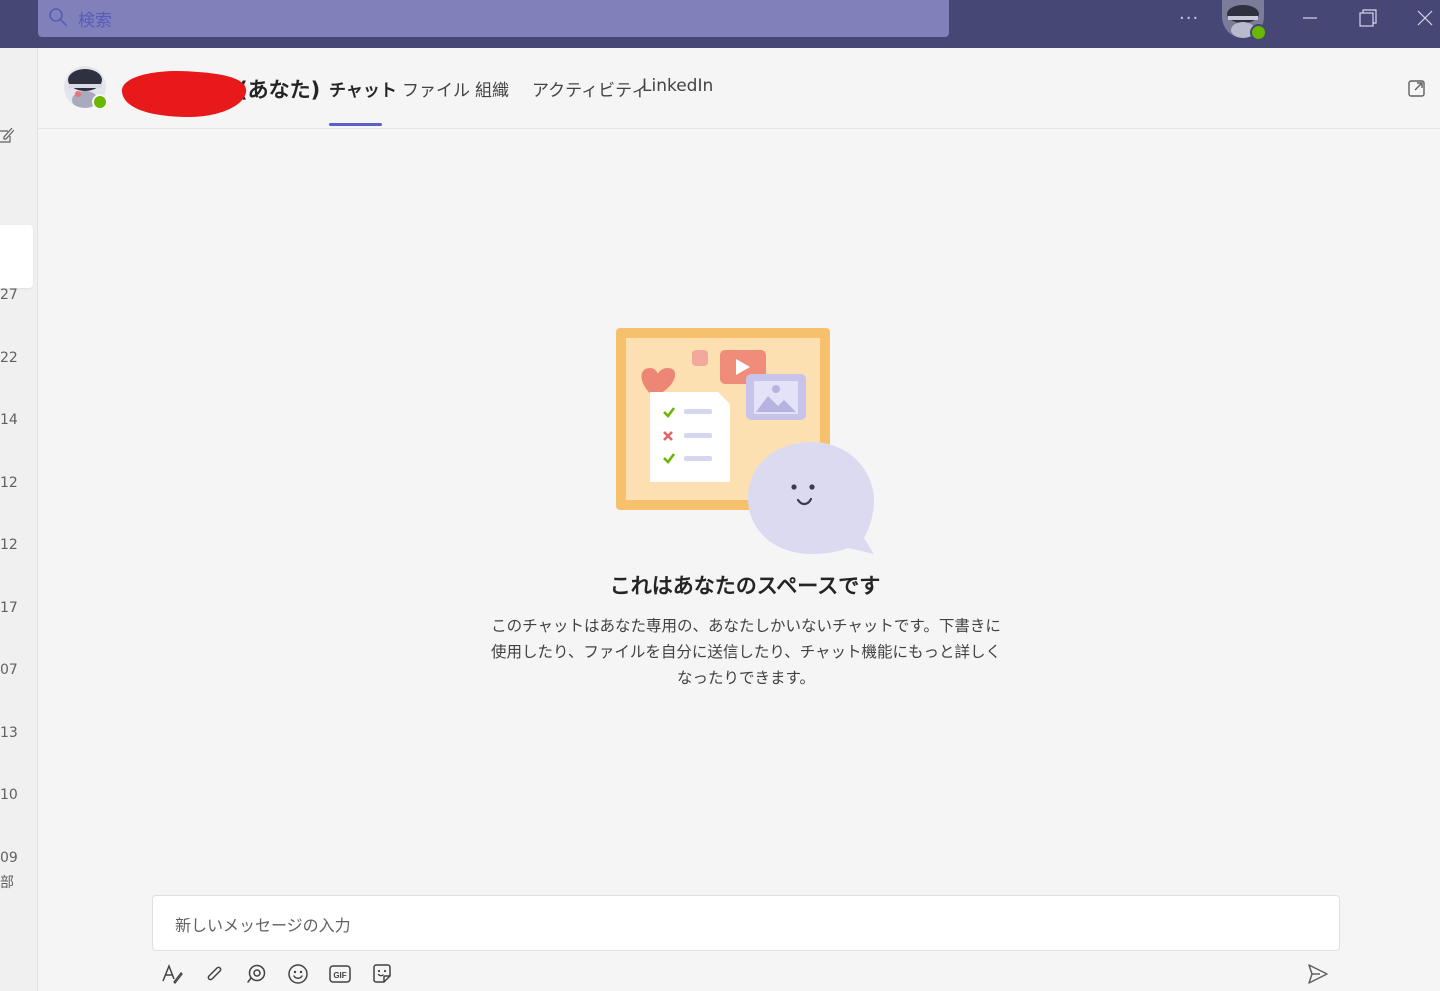  Describe the element at coordinates (745, 586) in the screenshot. I see `empty-state-title: これはあなたのスペースです` at that location.